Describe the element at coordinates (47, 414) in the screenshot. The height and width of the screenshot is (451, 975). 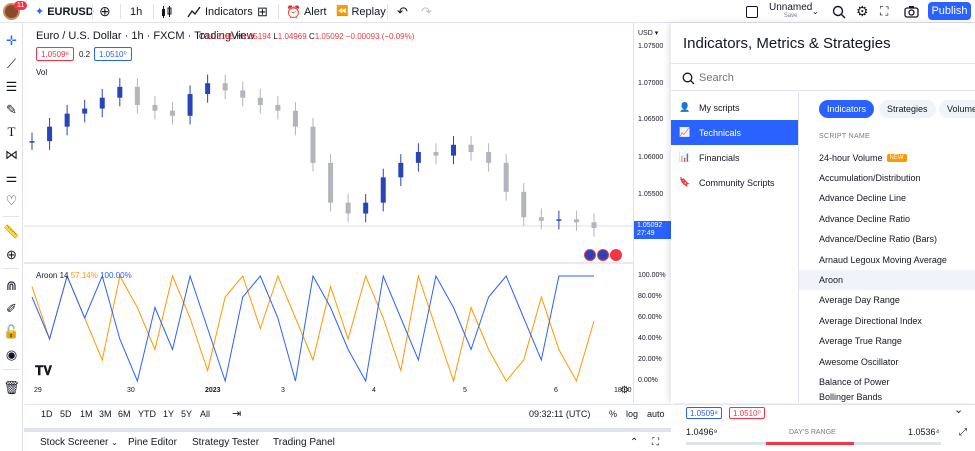
I see `range-1d: 1D` at that location.